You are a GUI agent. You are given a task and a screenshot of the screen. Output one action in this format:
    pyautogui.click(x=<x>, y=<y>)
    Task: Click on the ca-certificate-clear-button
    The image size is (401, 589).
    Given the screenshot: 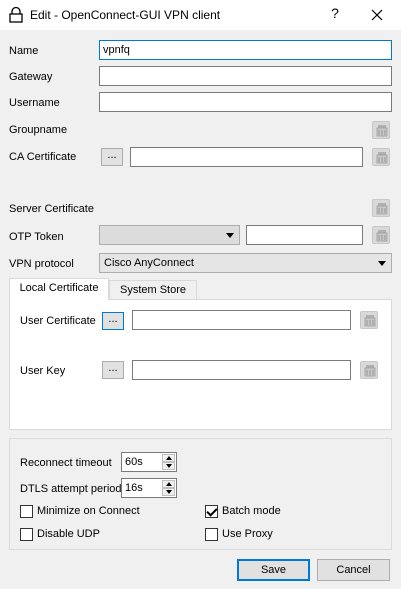 What is the action you would take?
    pyautogui.click(x=381, y=157)
    